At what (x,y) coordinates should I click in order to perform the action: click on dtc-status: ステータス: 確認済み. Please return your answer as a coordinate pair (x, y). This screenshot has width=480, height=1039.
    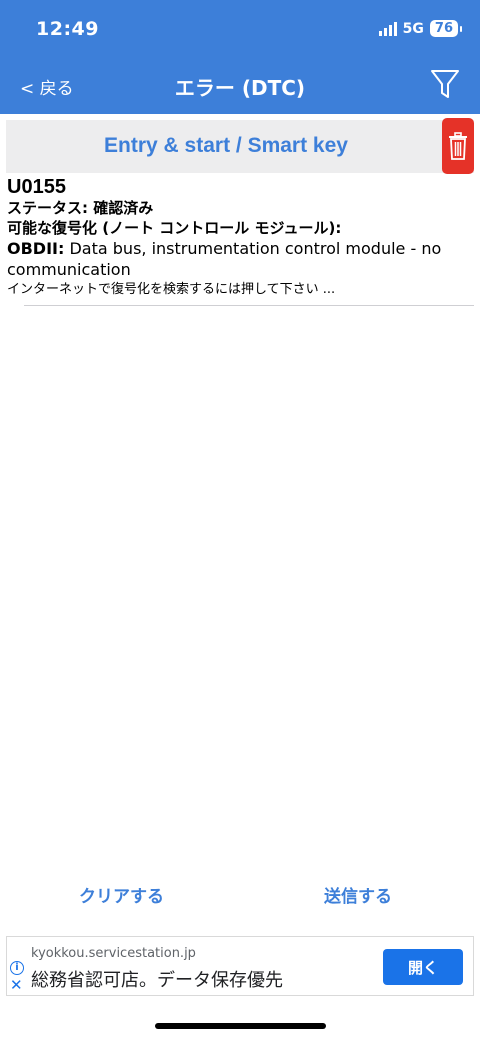
    Looking at the image, I should click on (80, 208).